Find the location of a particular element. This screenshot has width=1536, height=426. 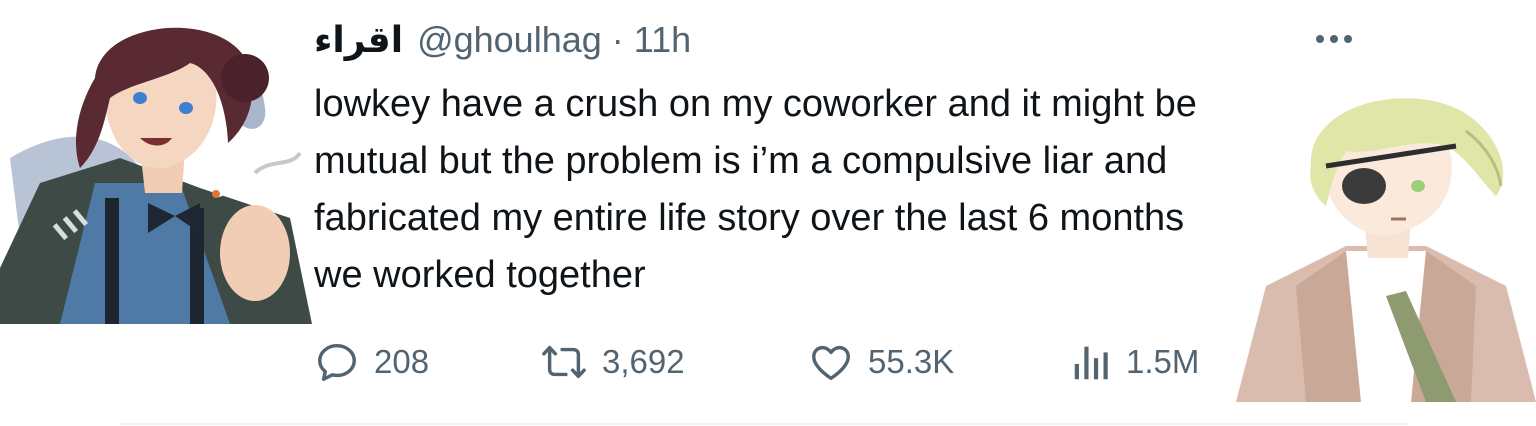

more-horizontal-icon is located at coordinates (1334, 39).